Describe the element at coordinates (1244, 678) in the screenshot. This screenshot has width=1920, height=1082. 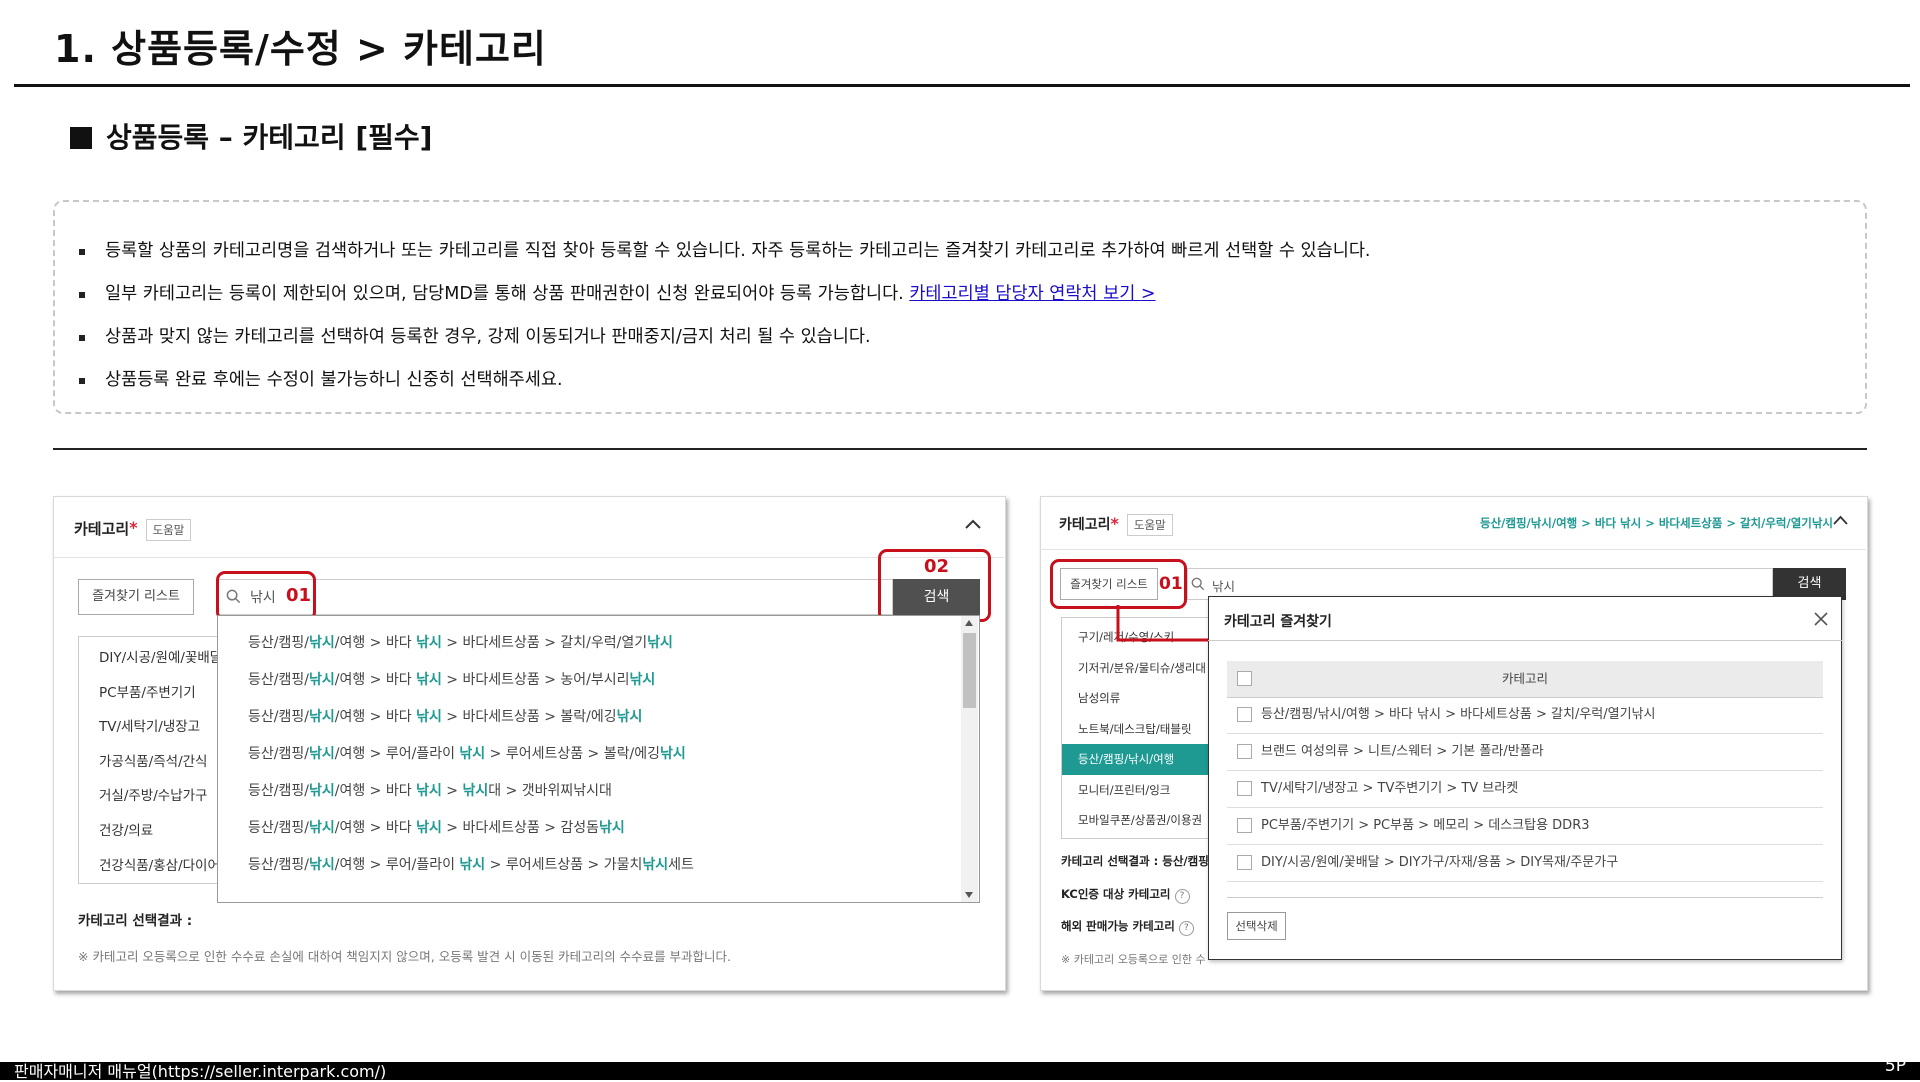
I see `select-all-checkbox` at that location.